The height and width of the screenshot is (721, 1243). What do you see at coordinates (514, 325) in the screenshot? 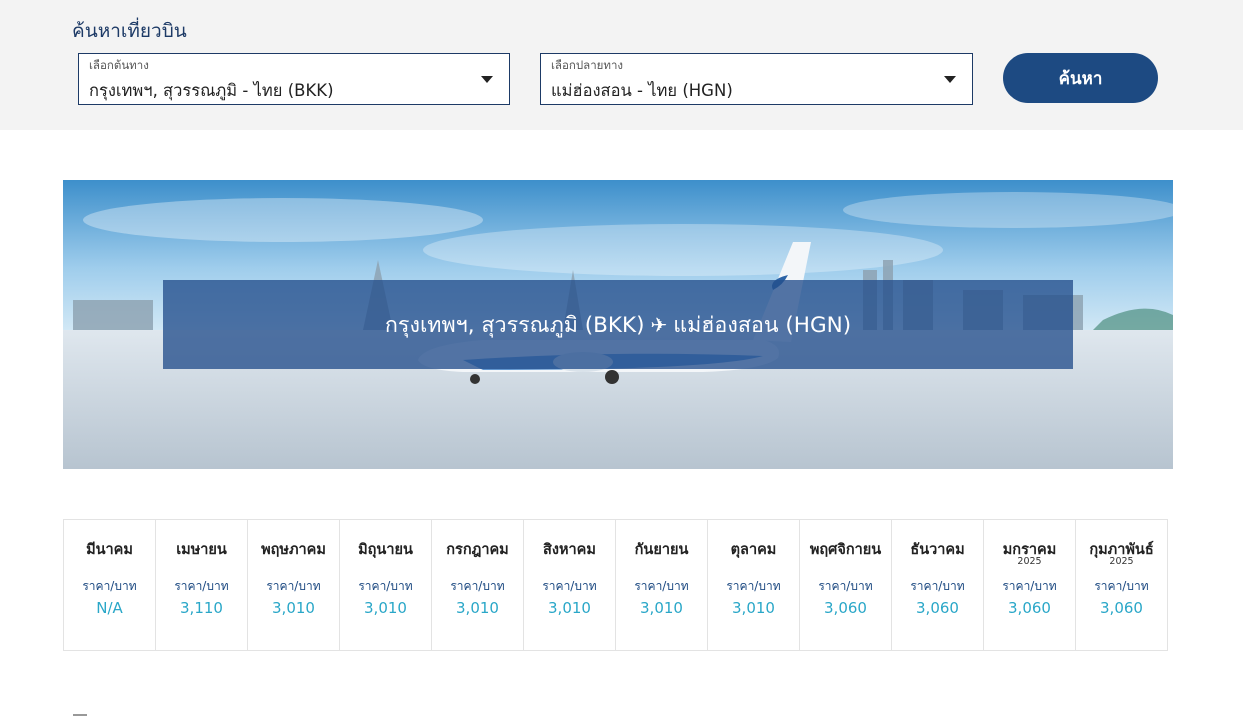
I see `route-origin: กรุงเทพฯ, สุวรรณภูมิ (BKK)` at bounding box center [514, 325].